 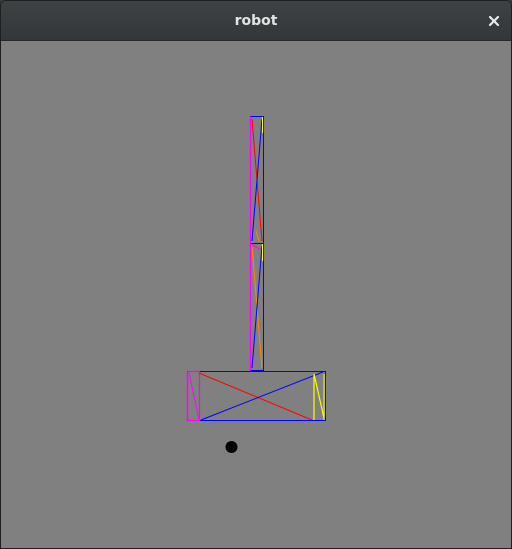 I want to click on window-title: robot, so click(x=256, y=21).